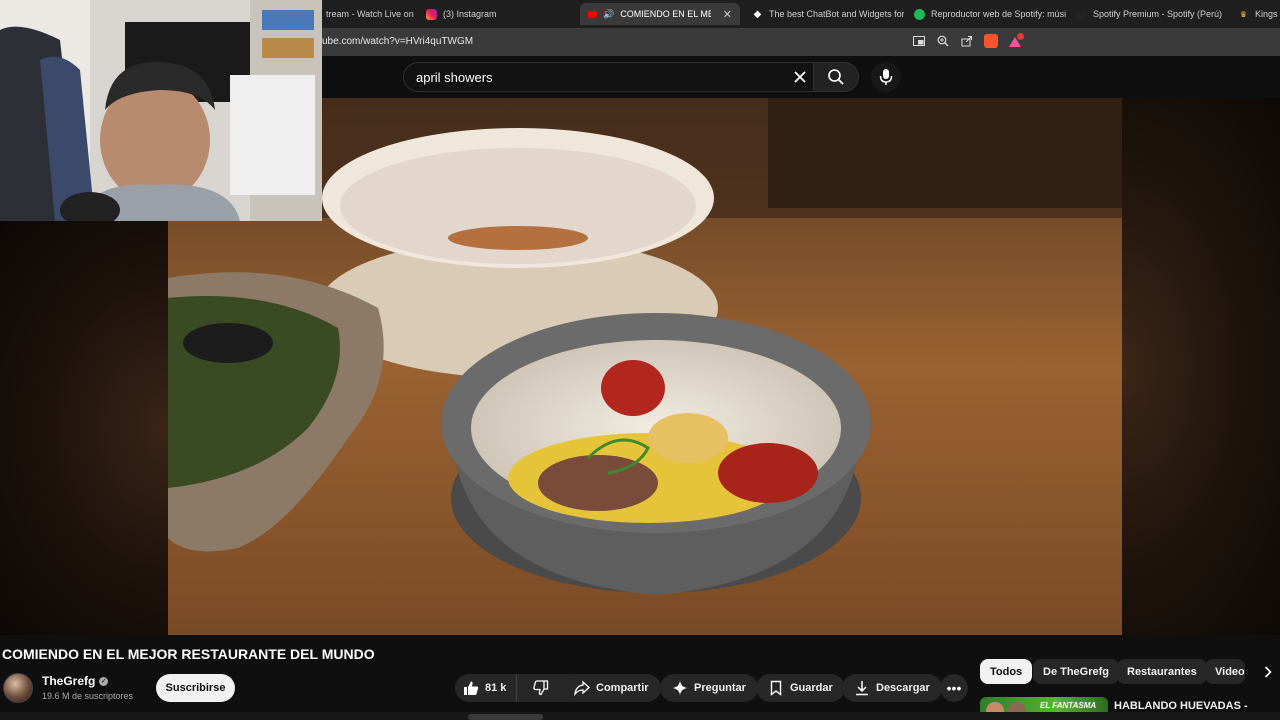 This screenshot has height=720, width=1280. I want to click on bookmark-icon, so click(776, 688).